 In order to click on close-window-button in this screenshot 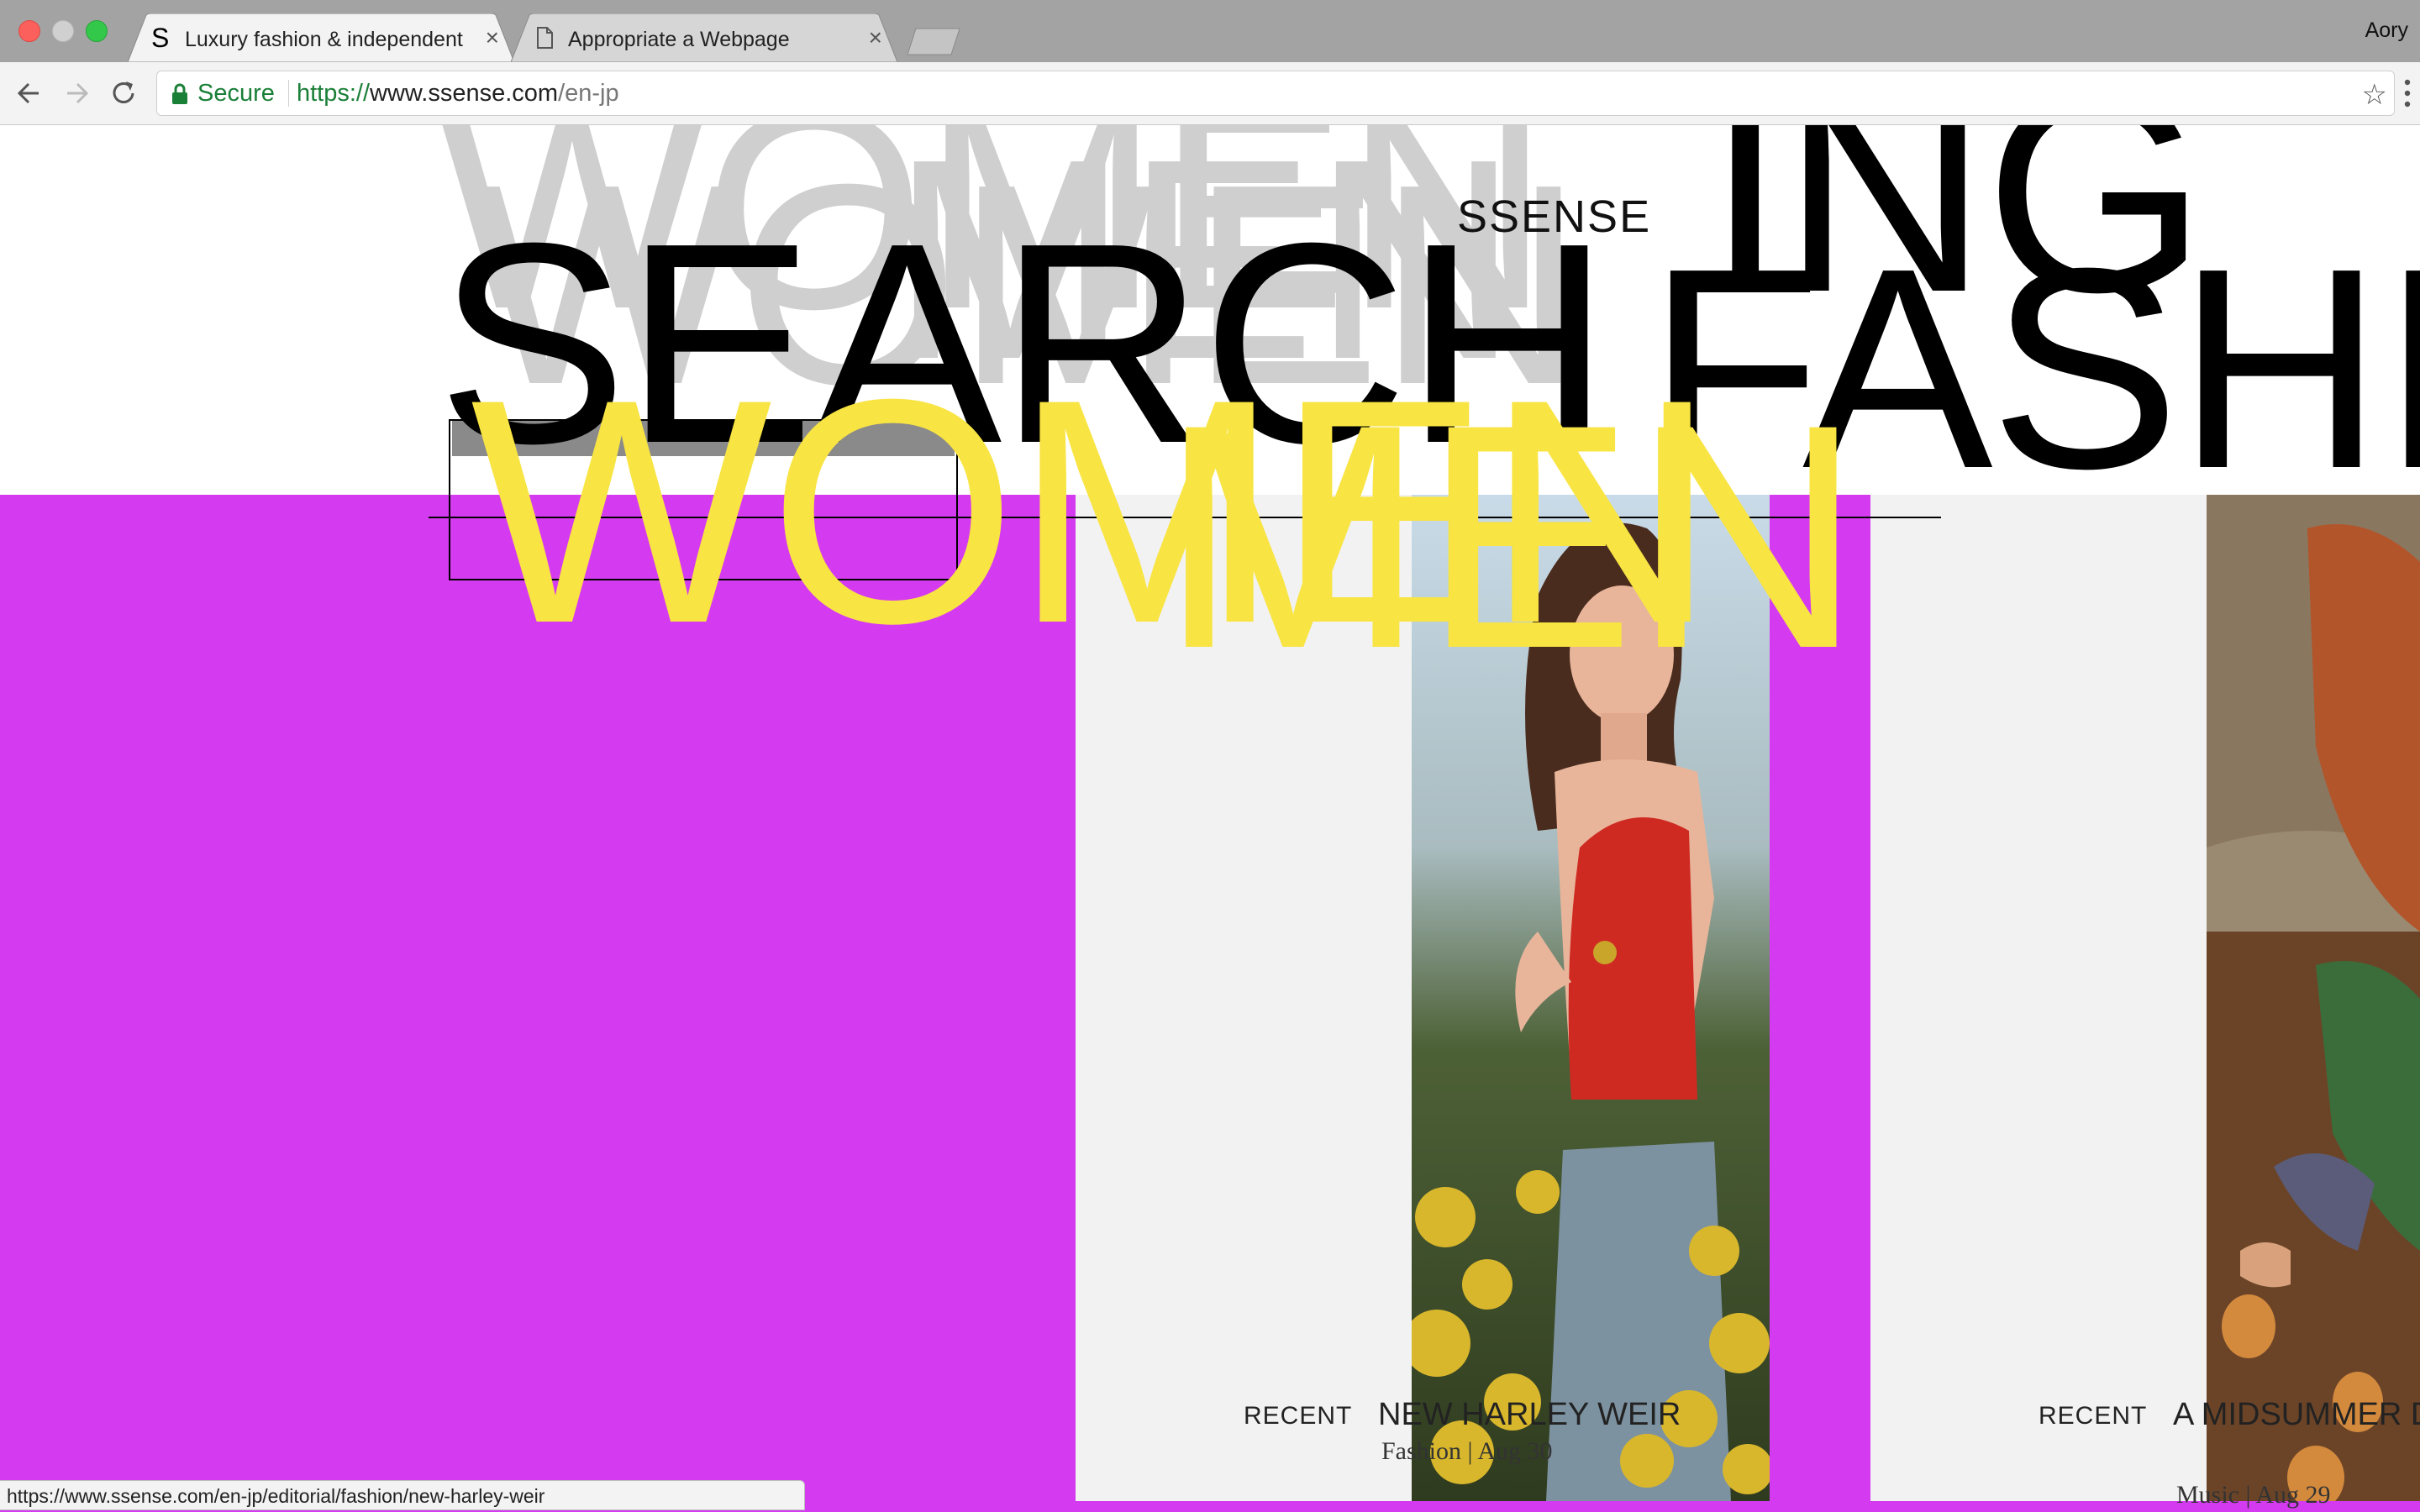, I will do `click(29, 31)`.